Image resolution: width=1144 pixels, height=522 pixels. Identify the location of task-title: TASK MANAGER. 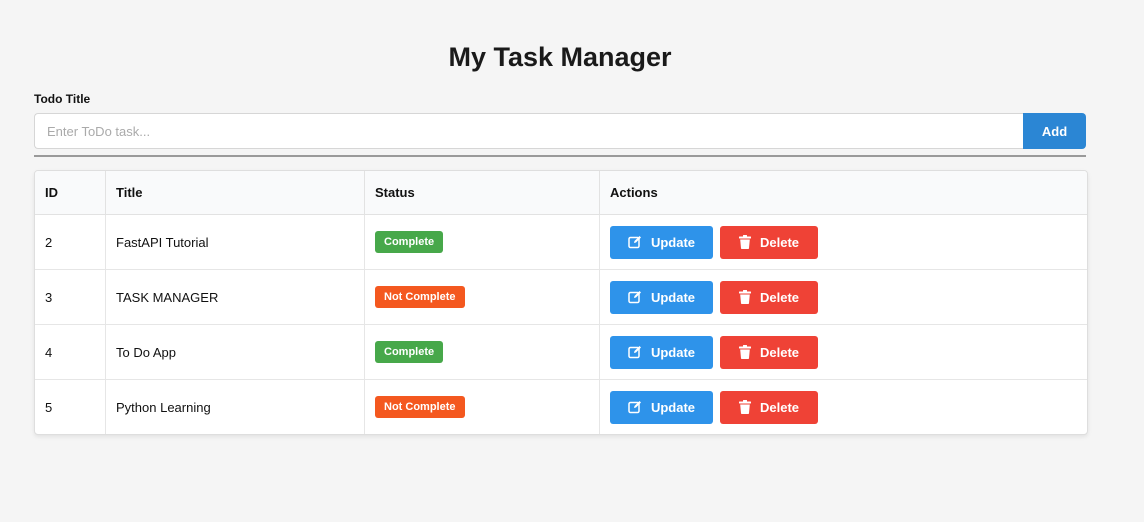
(235, 297).